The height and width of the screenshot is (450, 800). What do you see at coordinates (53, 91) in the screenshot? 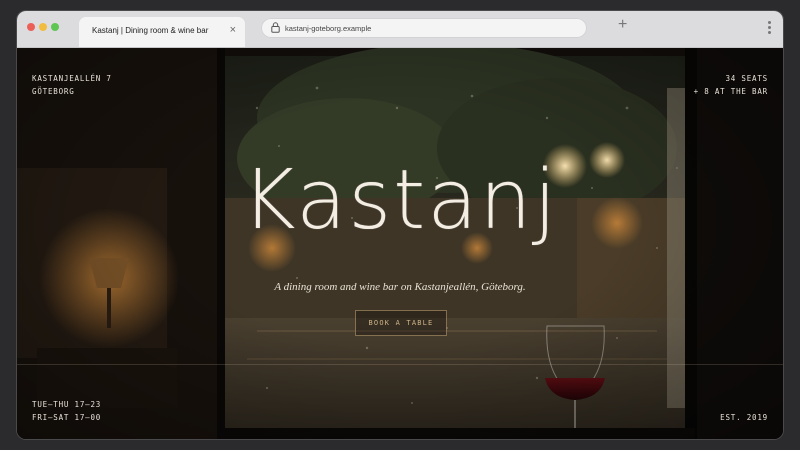
I see `address-city: GÖTEBORG` at bounding box center [53, 91].